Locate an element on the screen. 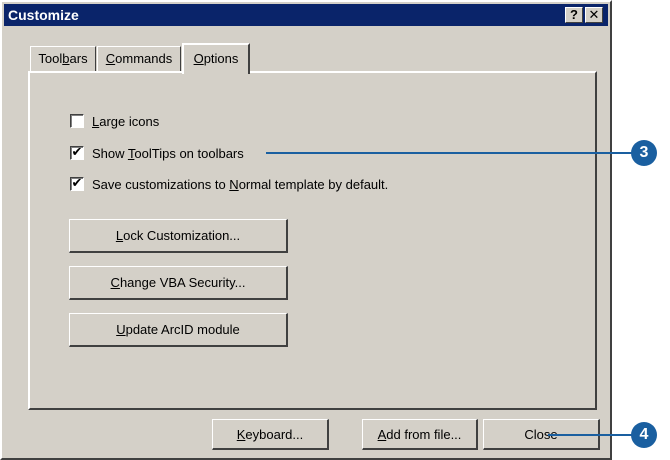 This screenshot has height=460, width=670. tab-label: Tool is located at coordinates (50, 58).